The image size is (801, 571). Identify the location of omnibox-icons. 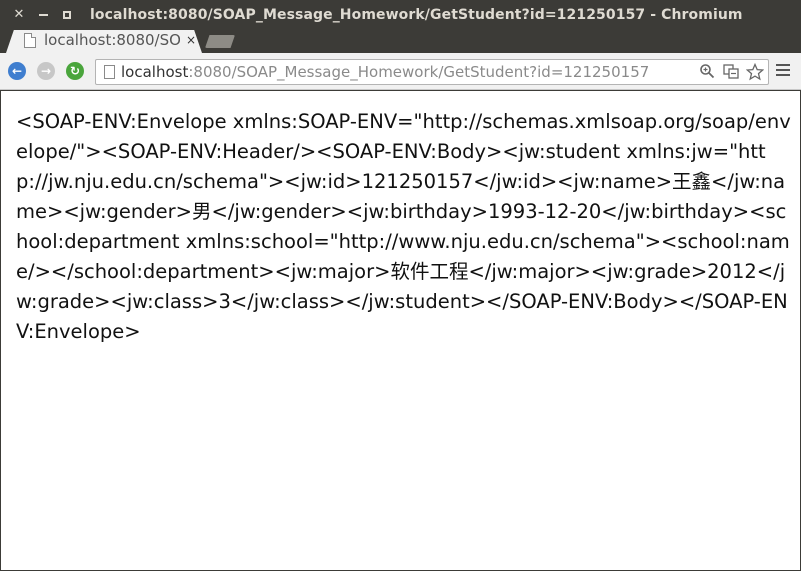
(731, 72).